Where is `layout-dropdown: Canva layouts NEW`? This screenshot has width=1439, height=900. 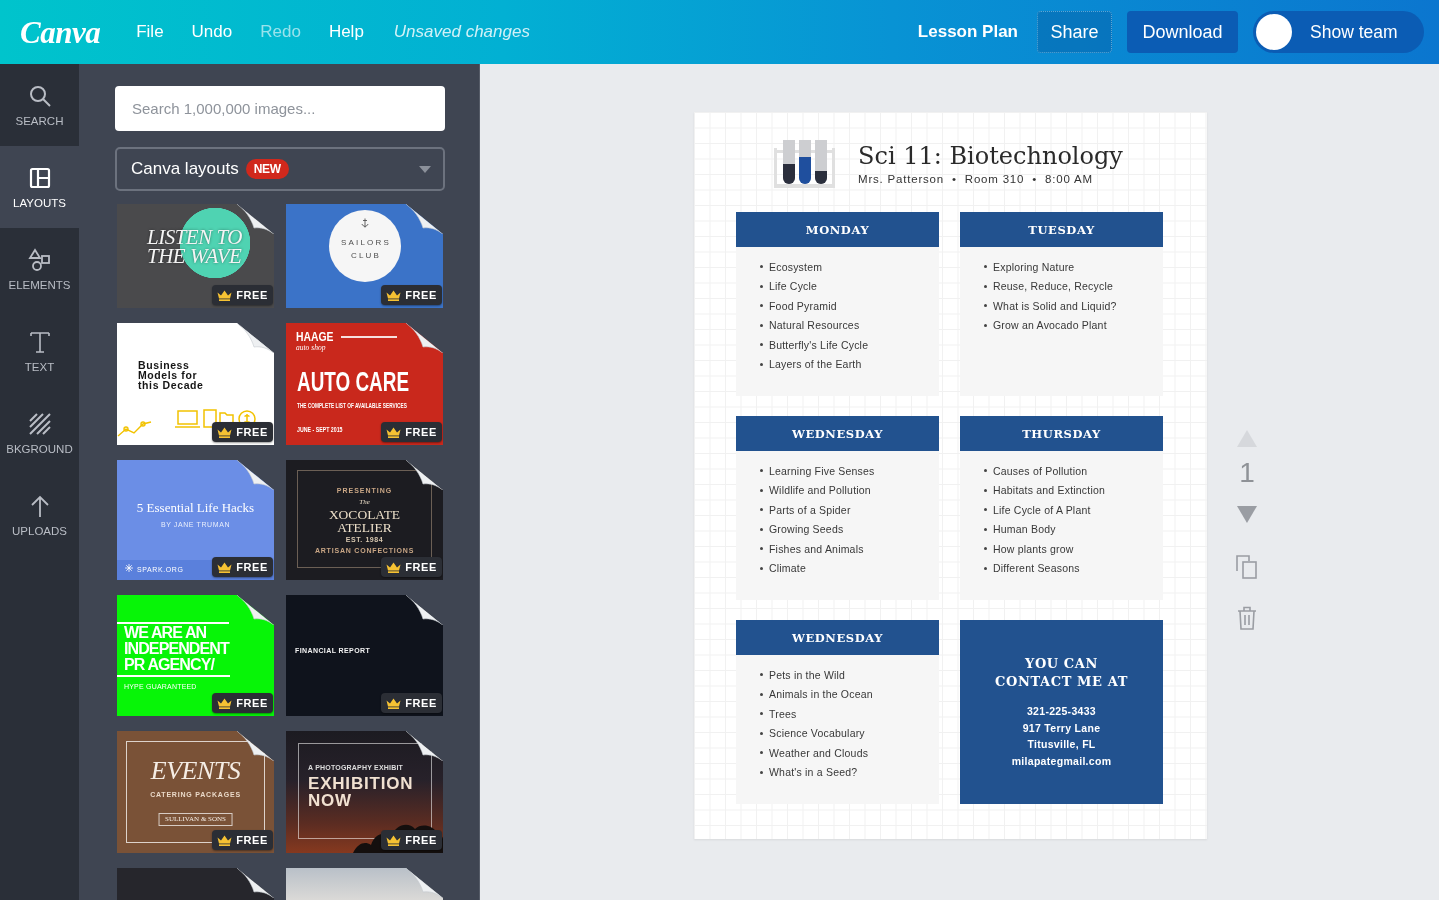 layout-dropdown: Canva layouts NEW is located at coordinates (280, 169).